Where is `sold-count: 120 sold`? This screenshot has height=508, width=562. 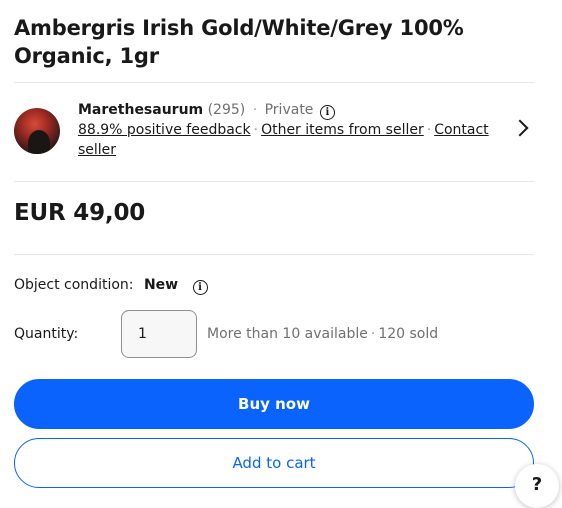 sold-count: 120 sold is located at coordinates (408, 334).